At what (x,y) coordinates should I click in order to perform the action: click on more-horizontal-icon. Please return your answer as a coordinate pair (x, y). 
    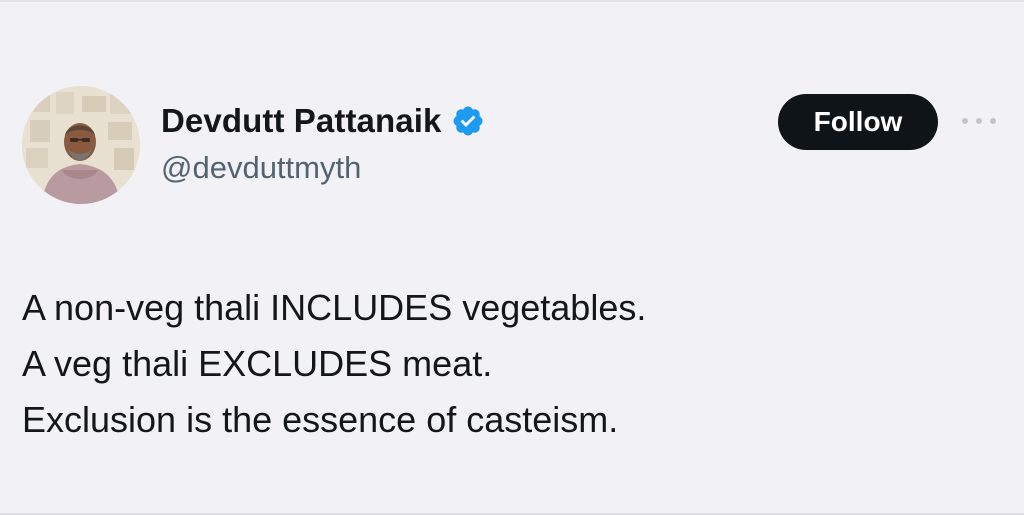
    Looking at the image, I should click on (979, 121).